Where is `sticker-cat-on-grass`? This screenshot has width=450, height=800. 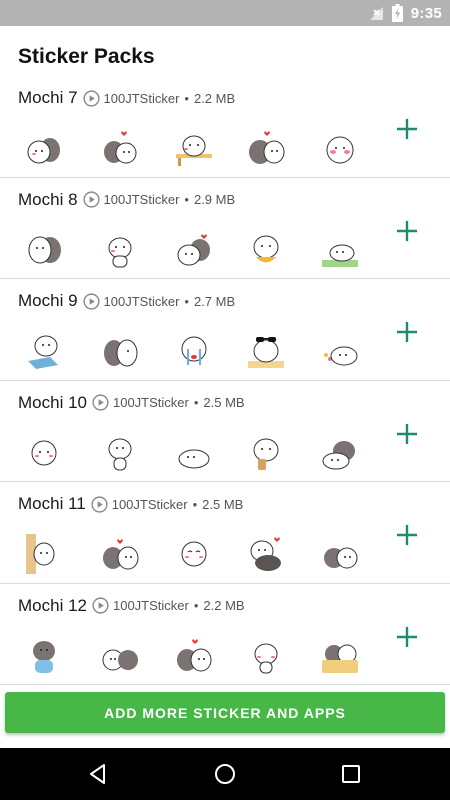 sticker-cat-on-grass is located at coordinates (340, 255).